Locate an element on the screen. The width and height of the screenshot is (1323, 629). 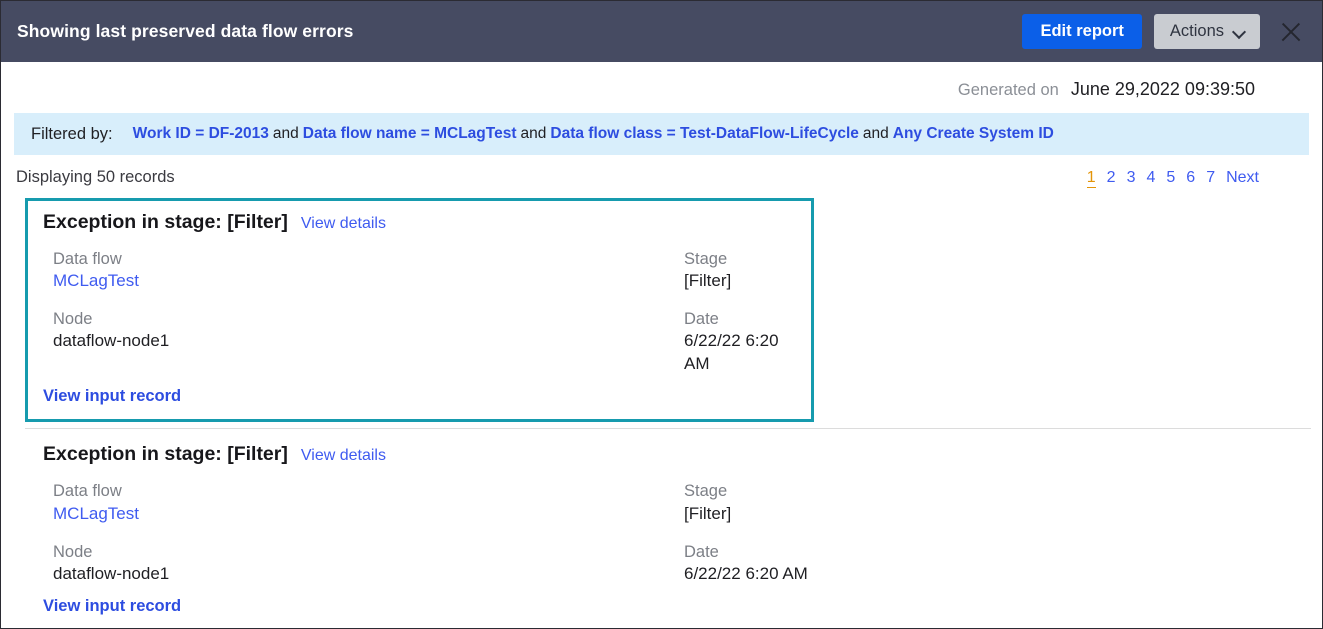
header-actions: Edit report Actions is located at coordinates (1165, 31).